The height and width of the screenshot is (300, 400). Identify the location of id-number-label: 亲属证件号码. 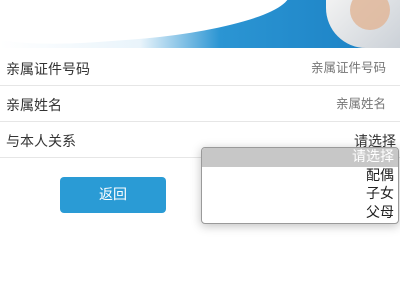
(48, 70).